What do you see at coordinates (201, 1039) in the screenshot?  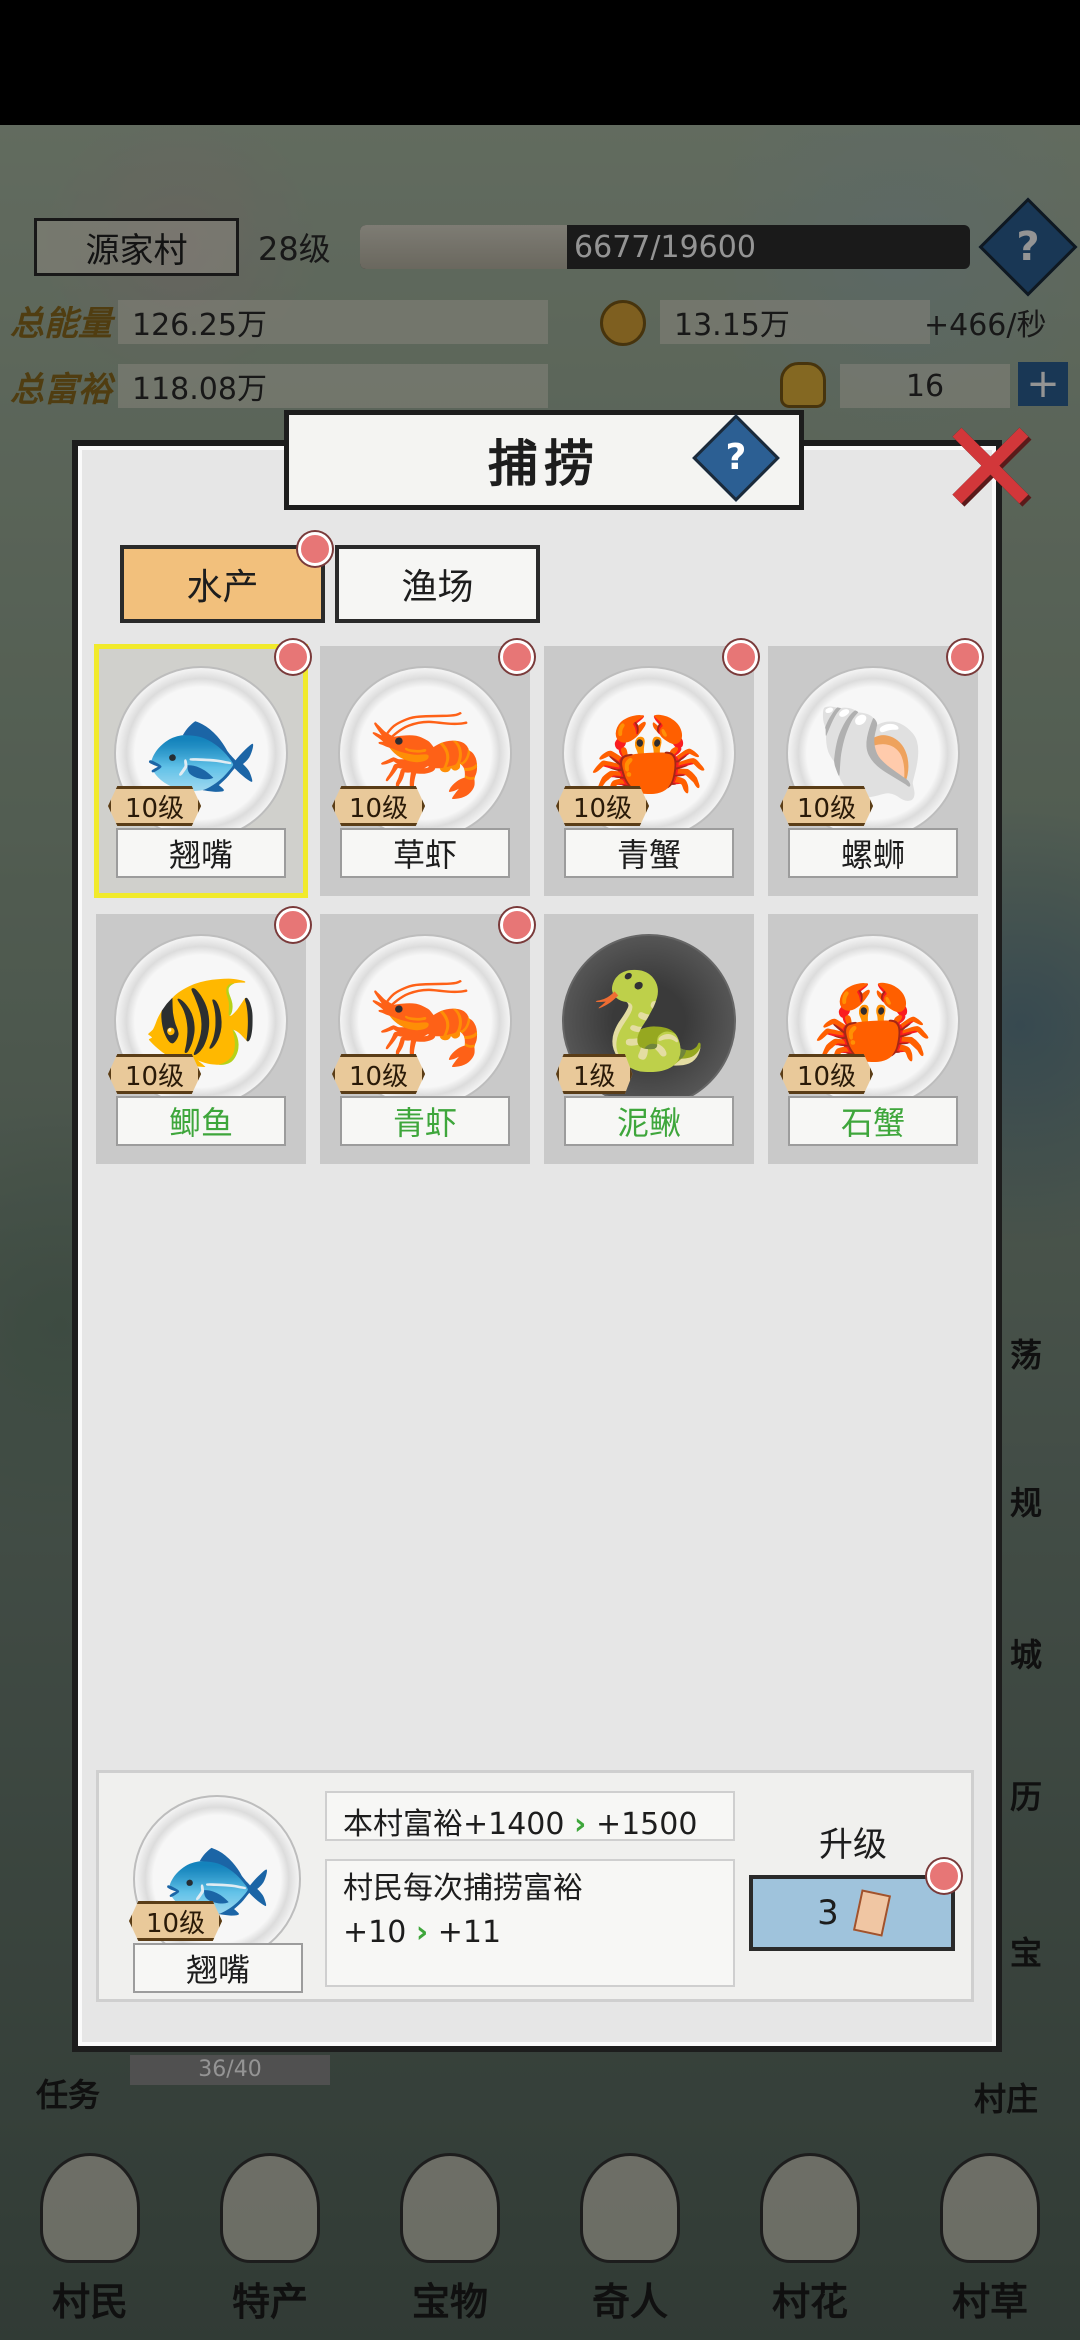 I see `item-cell: 🐠 10级 鲫鱼` at bounding box center [201, 1039].